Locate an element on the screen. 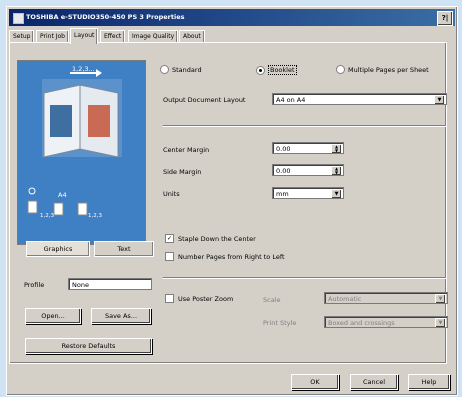 The height and width of the screenshot is (397, 462). booklet-preview-graphic is located at coordinates (74, 142).